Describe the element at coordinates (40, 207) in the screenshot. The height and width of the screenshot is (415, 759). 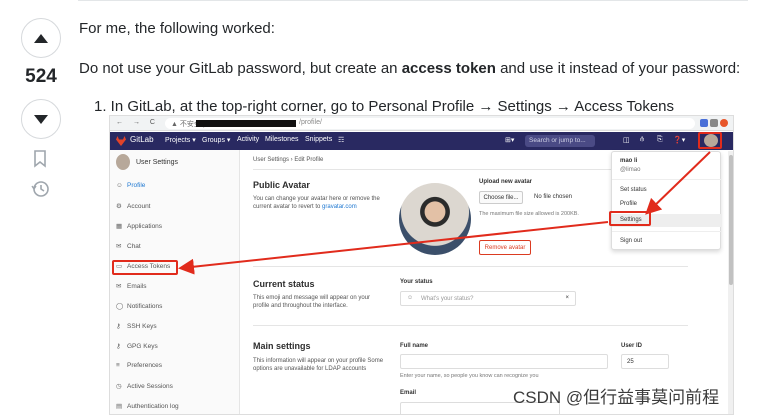
I see `vote-column: 524` at that location.